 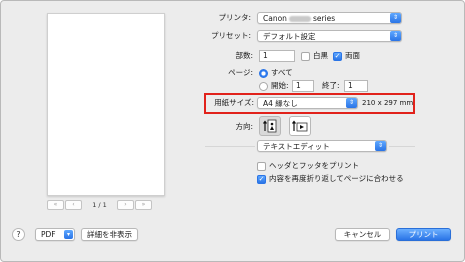 I want to click on hide-details-button: 詳細を非表示, so click(x=109, y=234).